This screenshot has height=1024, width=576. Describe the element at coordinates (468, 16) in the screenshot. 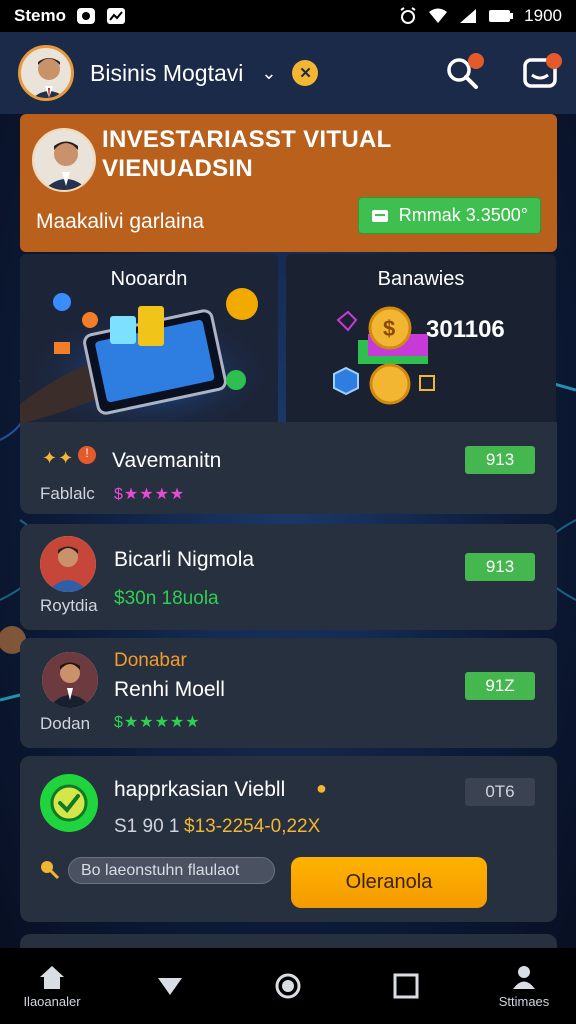

I see `signal-icon` at that location.